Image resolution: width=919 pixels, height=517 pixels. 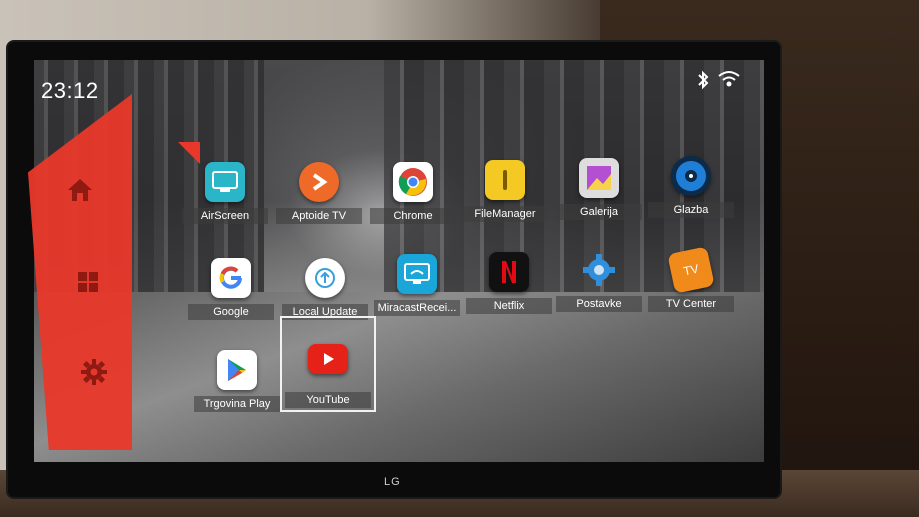 What do you see at coordinates (509, 272) in the screenshot?
I see `netflix-icon` at bounding box center [509, 272].